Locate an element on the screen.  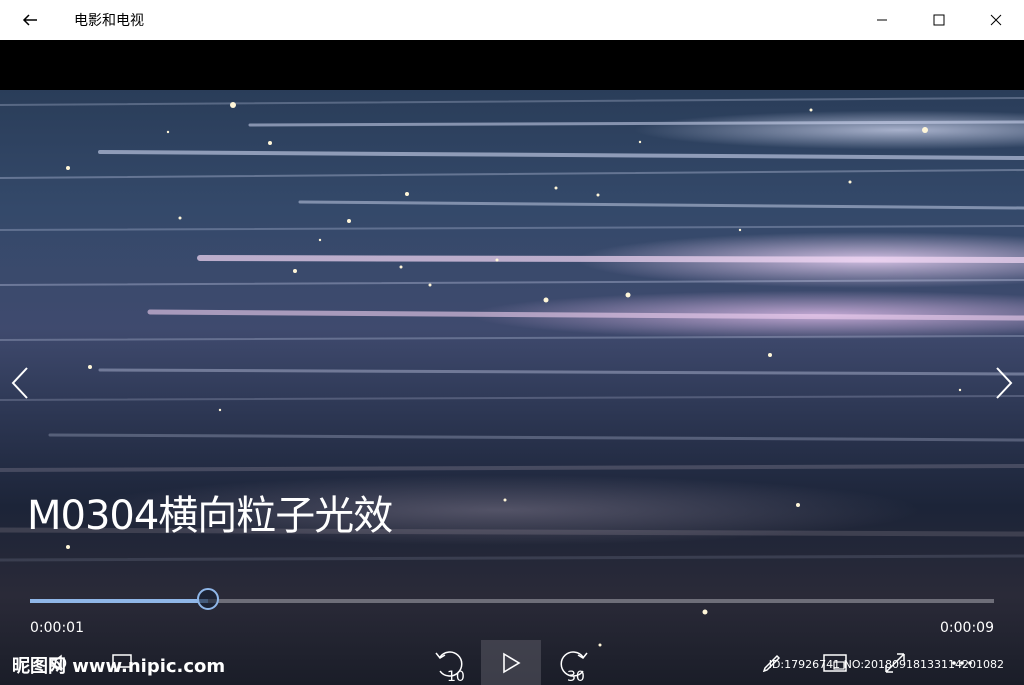
window-controls is located at coordinates (938, 20).